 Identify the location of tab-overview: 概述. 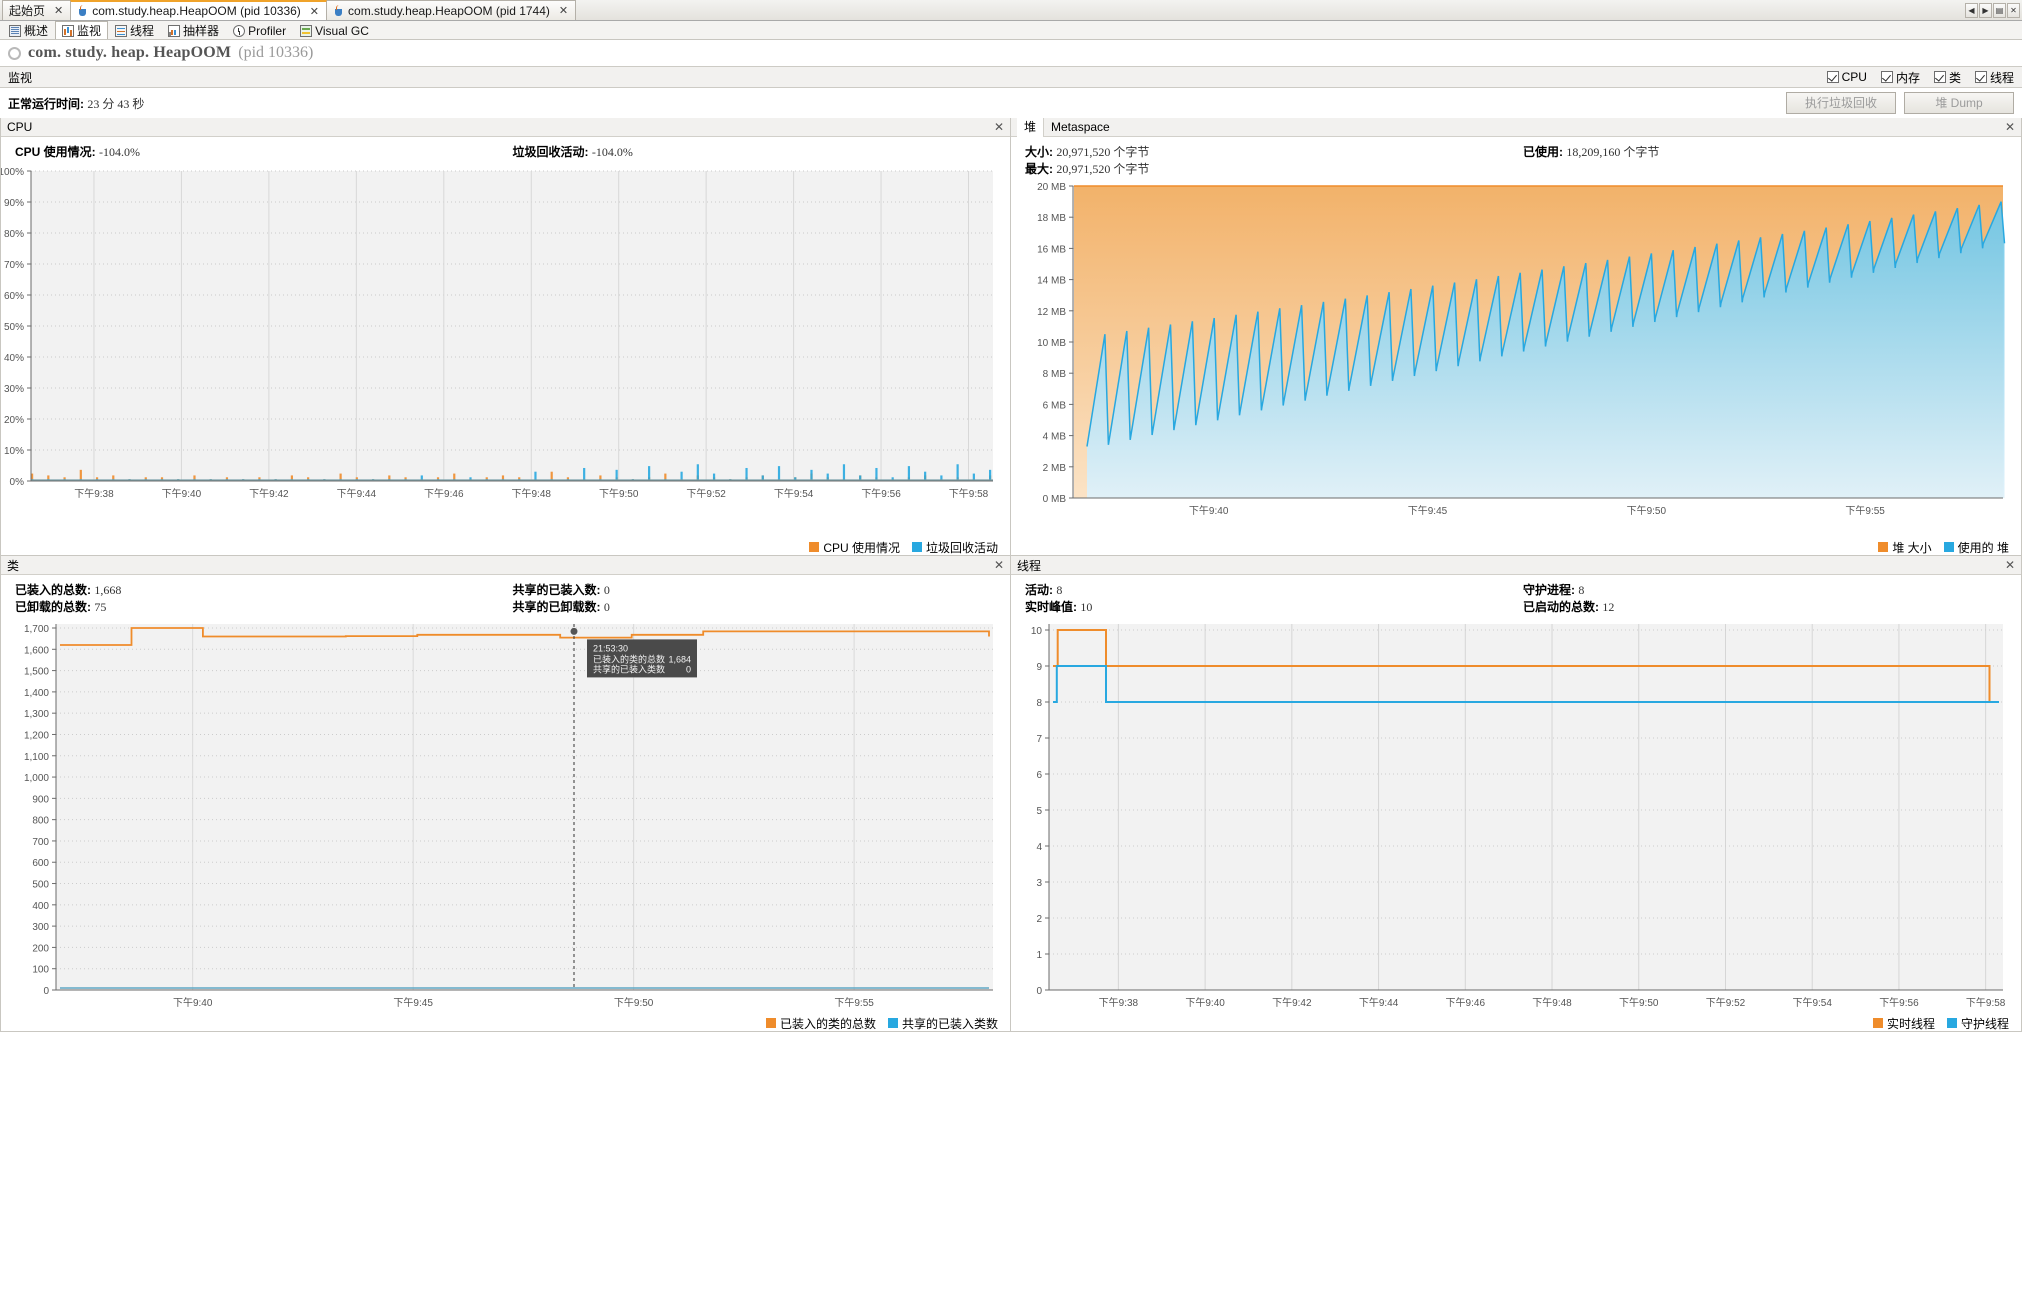
(28, 30).